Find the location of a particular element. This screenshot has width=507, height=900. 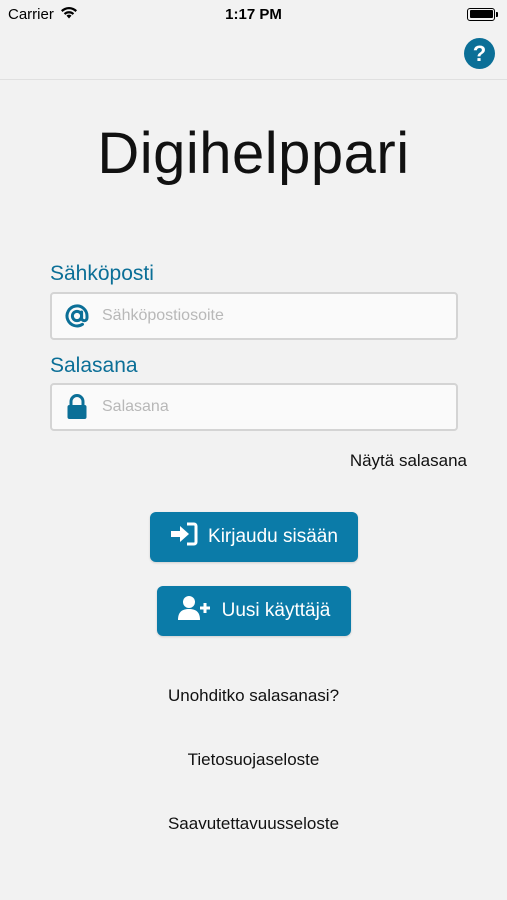

new-user-button: Uusi käyttäjä is located at coordinates (254, 611).